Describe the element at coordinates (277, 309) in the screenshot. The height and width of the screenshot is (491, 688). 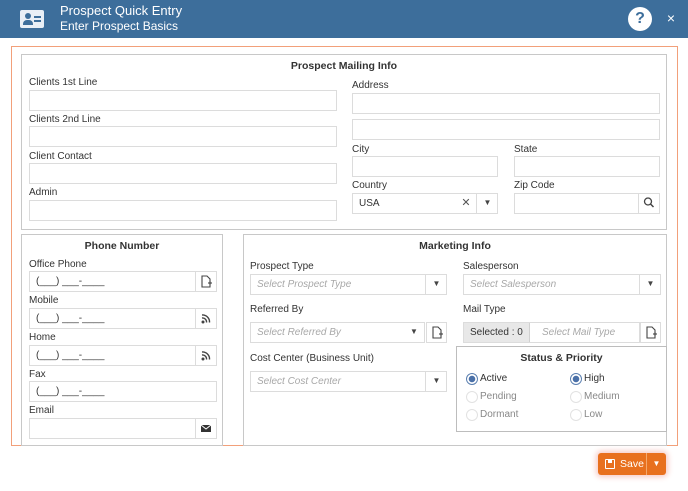
I see `referred-by-label: Referred By` at that location.